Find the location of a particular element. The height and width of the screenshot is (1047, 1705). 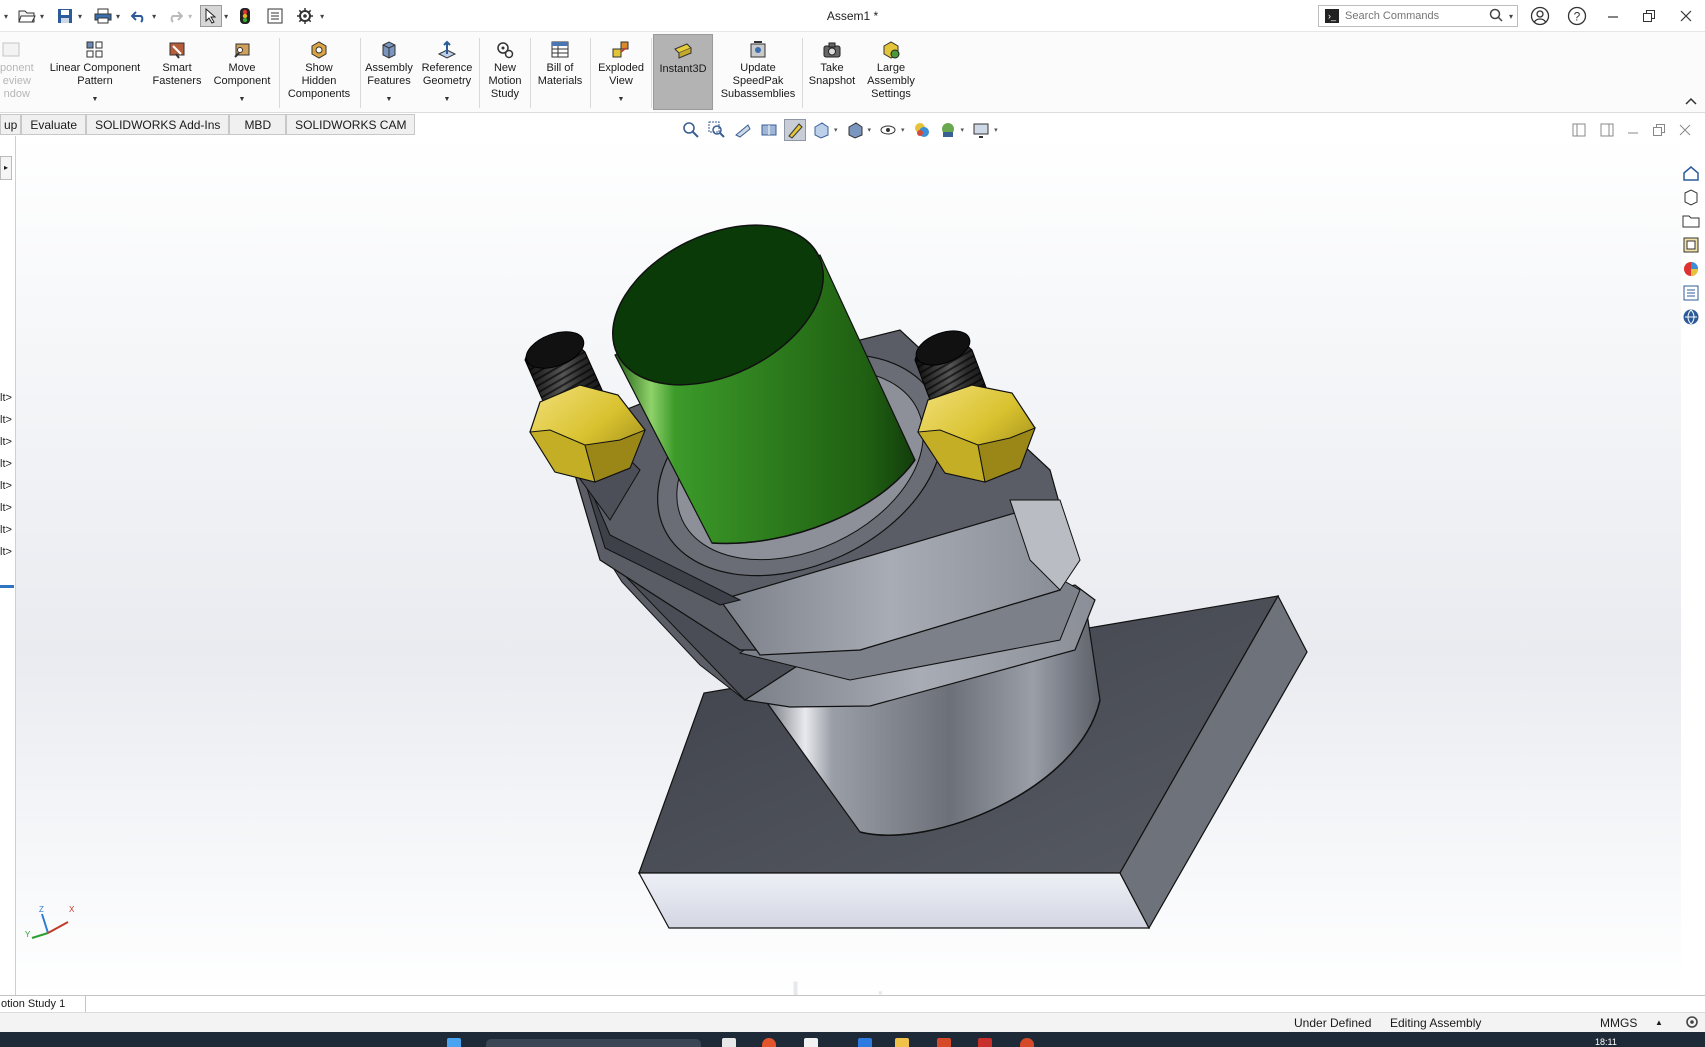

undo-icon is located at coordinates (139, 16).